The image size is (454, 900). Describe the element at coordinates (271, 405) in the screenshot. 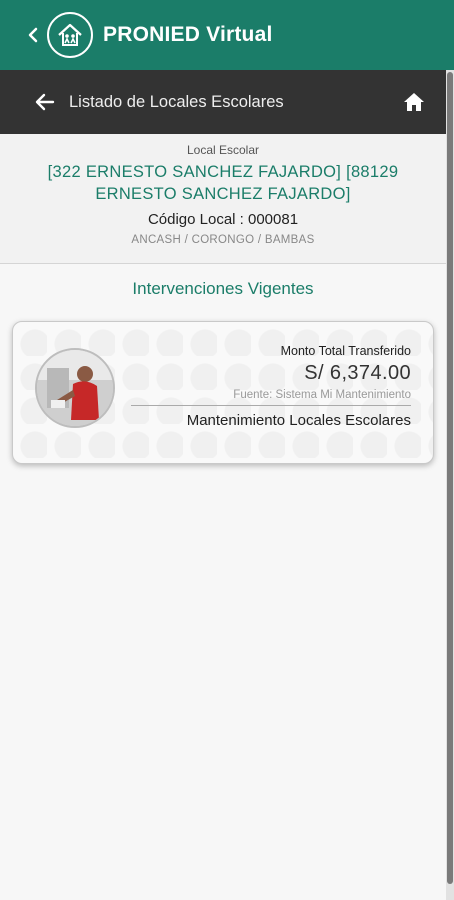

I see `divider` at that location.